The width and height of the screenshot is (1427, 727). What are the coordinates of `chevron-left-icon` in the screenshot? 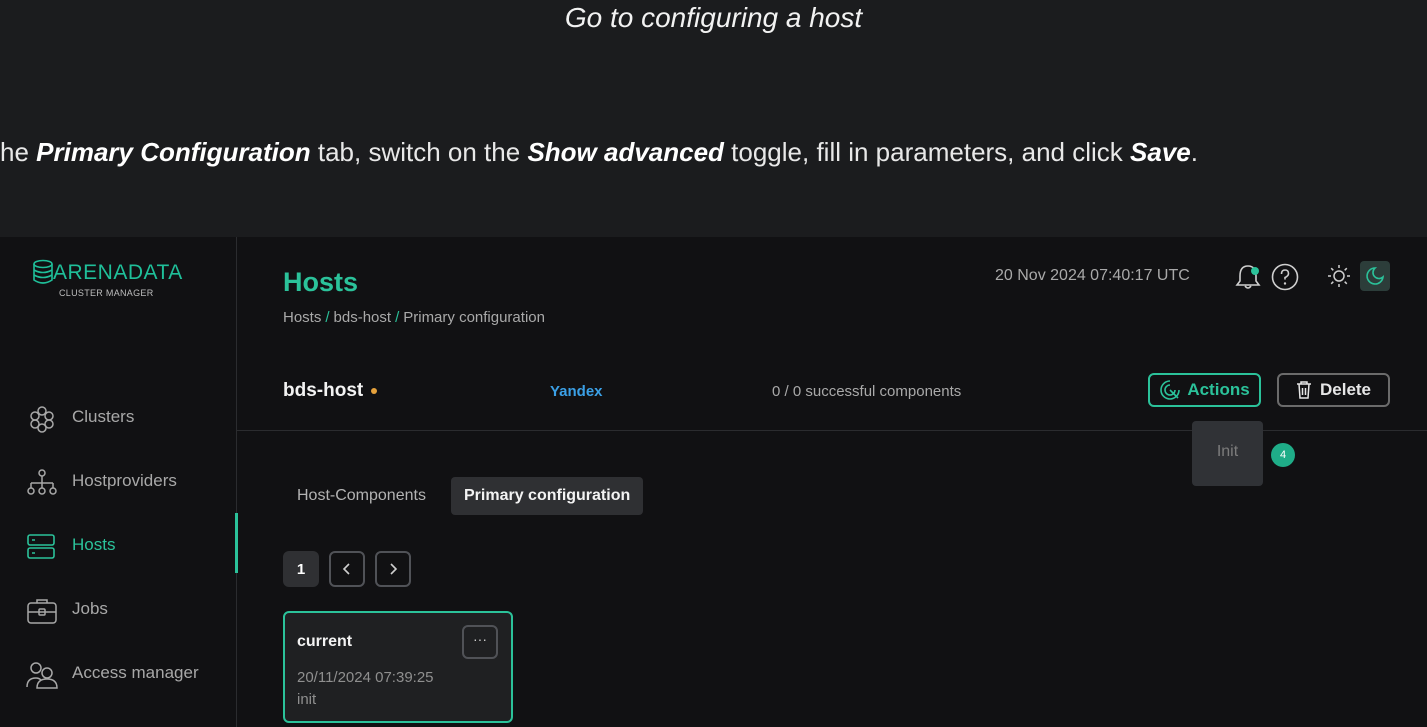 It's located at (346, 569).